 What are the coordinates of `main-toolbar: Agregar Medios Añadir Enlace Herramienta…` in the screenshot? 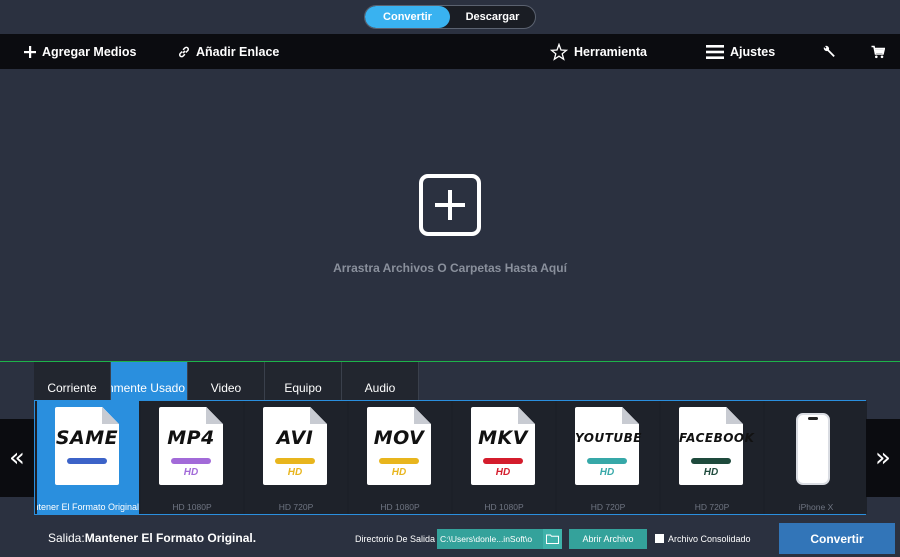 It's located at (450, 51).